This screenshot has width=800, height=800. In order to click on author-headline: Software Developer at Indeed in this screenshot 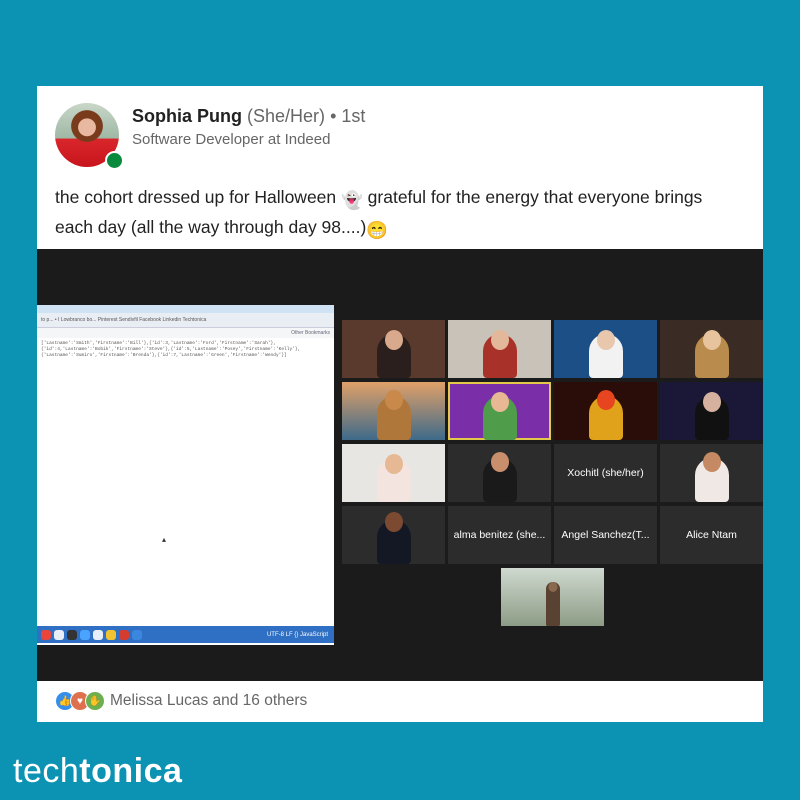, I will do `click(231, 139)`.